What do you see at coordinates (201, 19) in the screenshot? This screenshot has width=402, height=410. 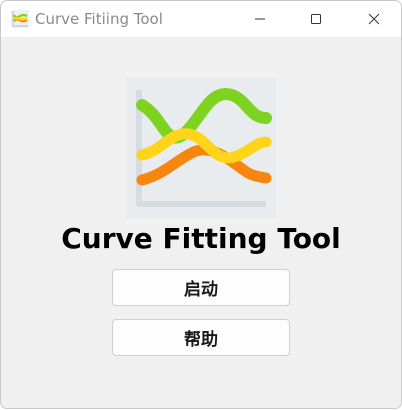 I see `title-bar: Curve Fitiing Tool` at bounding box center [201, 19].